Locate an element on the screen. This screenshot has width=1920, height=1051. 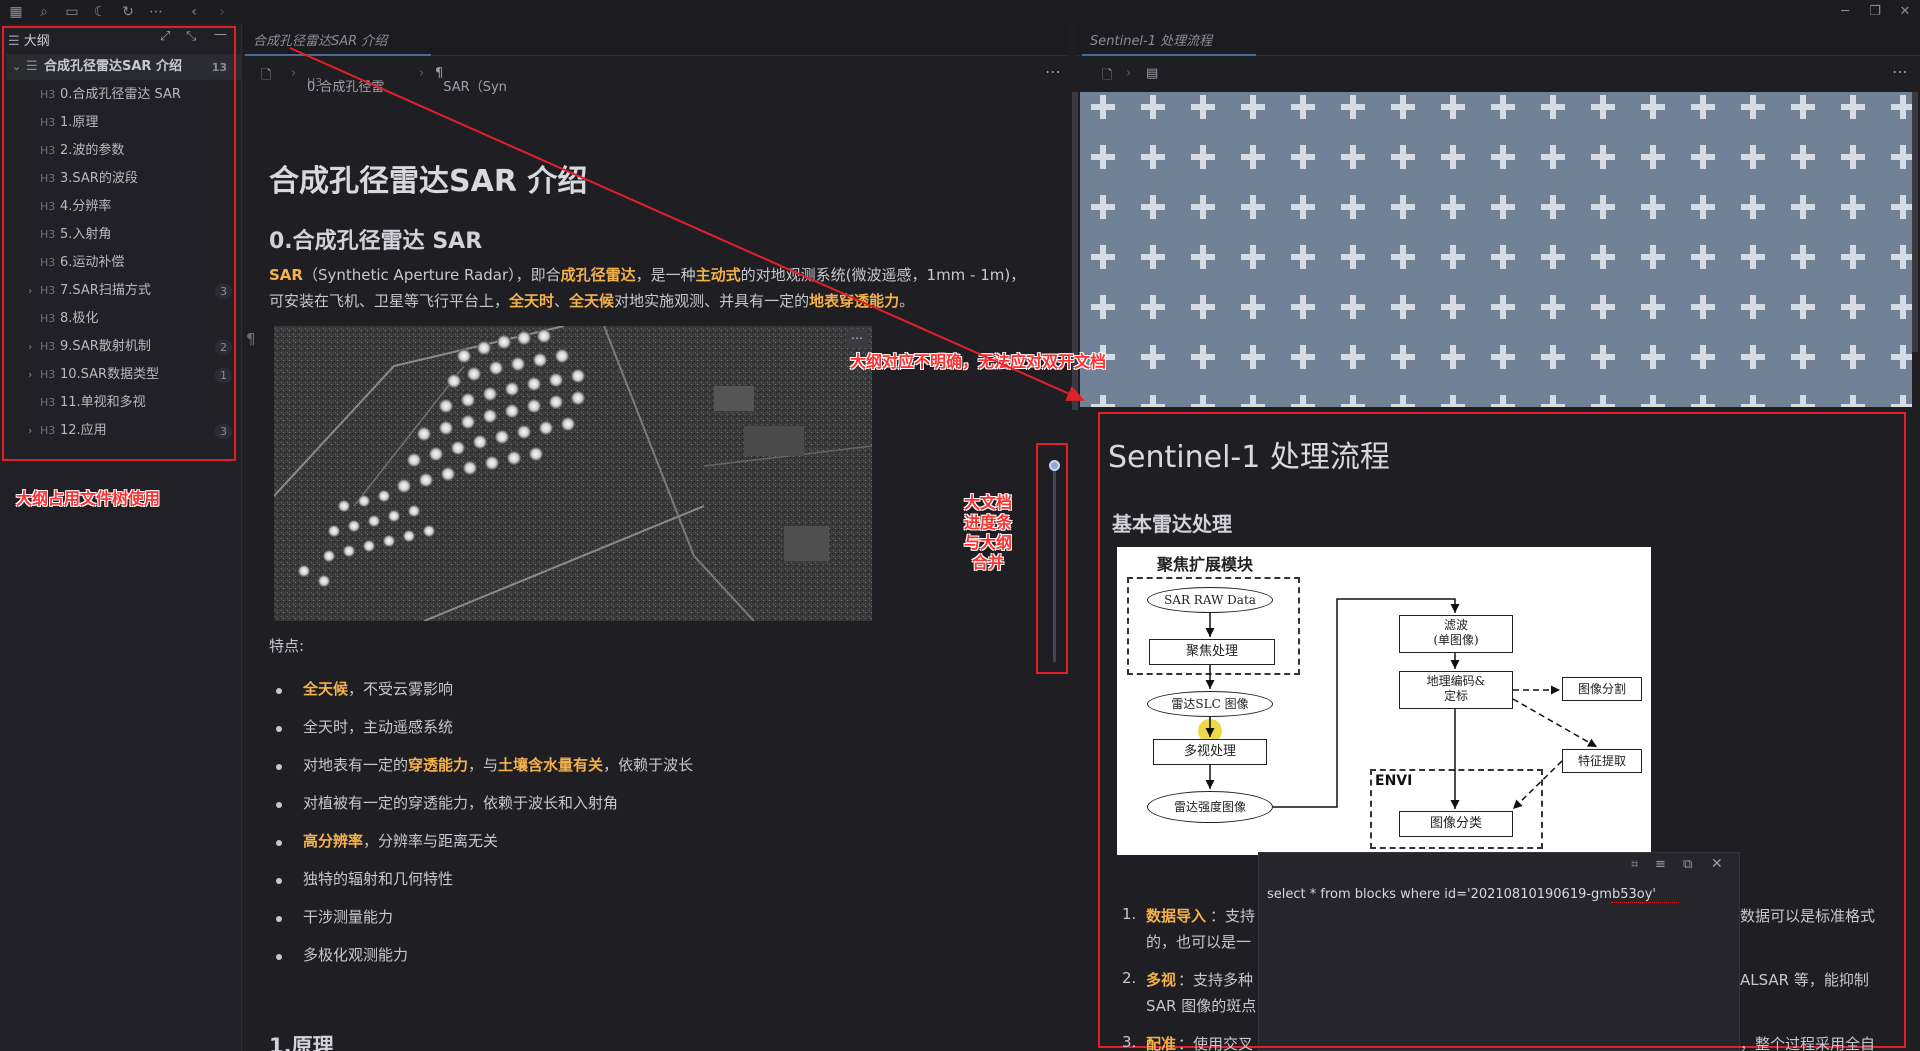
list-item: 全天候，不受云雾影响 is located at coordinates (378, 688).